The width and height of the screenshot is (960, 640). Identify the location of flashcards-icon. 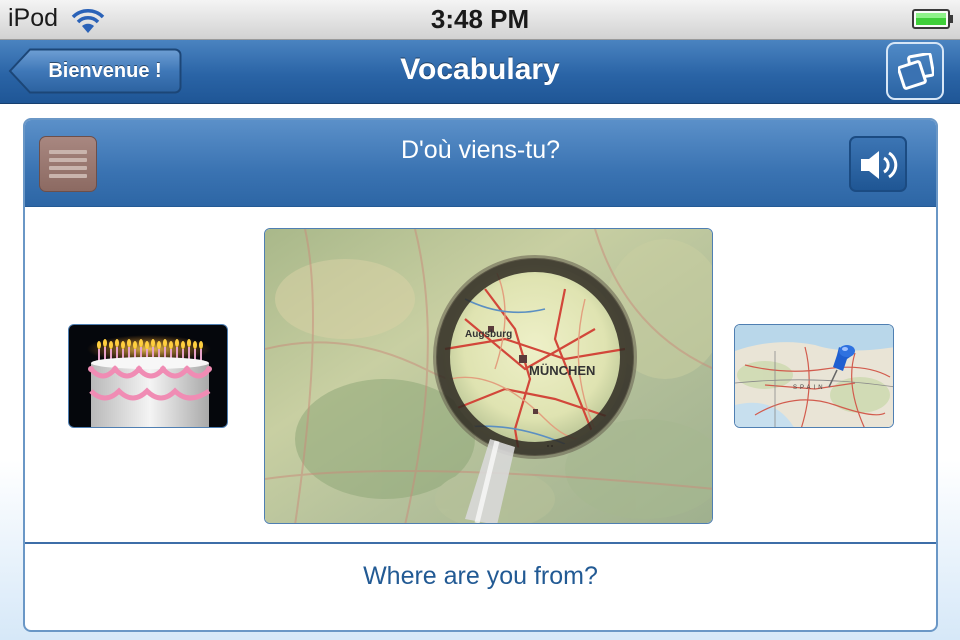
(916, 71).